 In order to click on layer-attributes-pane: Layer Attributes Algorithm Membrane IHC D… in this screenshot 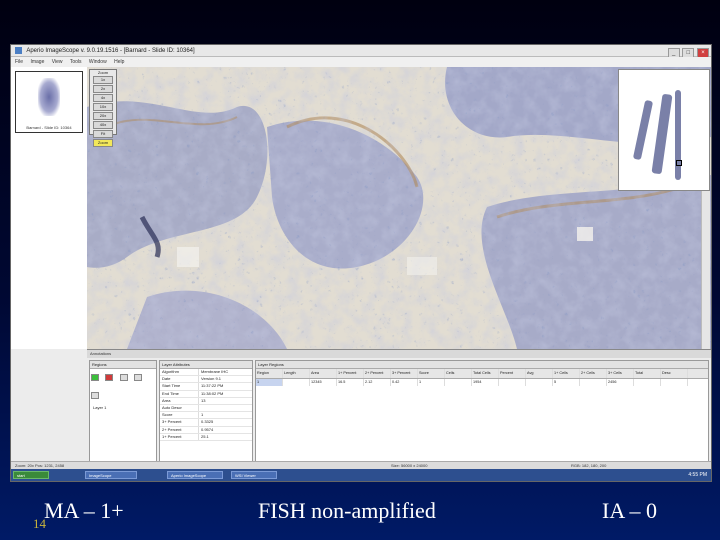, I will do `click(206, 411)`.